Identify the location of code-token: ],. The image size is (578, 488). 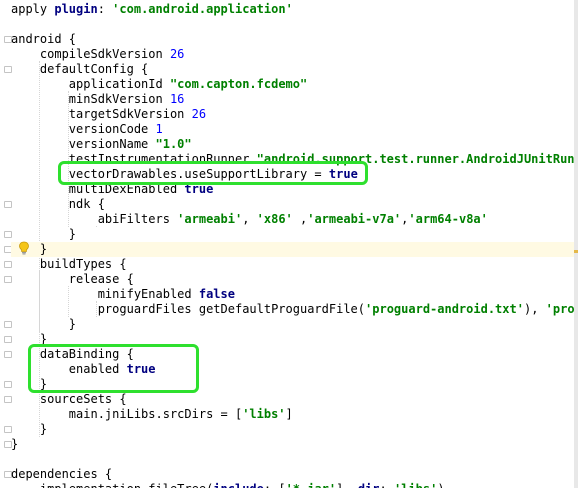
(347, 485).